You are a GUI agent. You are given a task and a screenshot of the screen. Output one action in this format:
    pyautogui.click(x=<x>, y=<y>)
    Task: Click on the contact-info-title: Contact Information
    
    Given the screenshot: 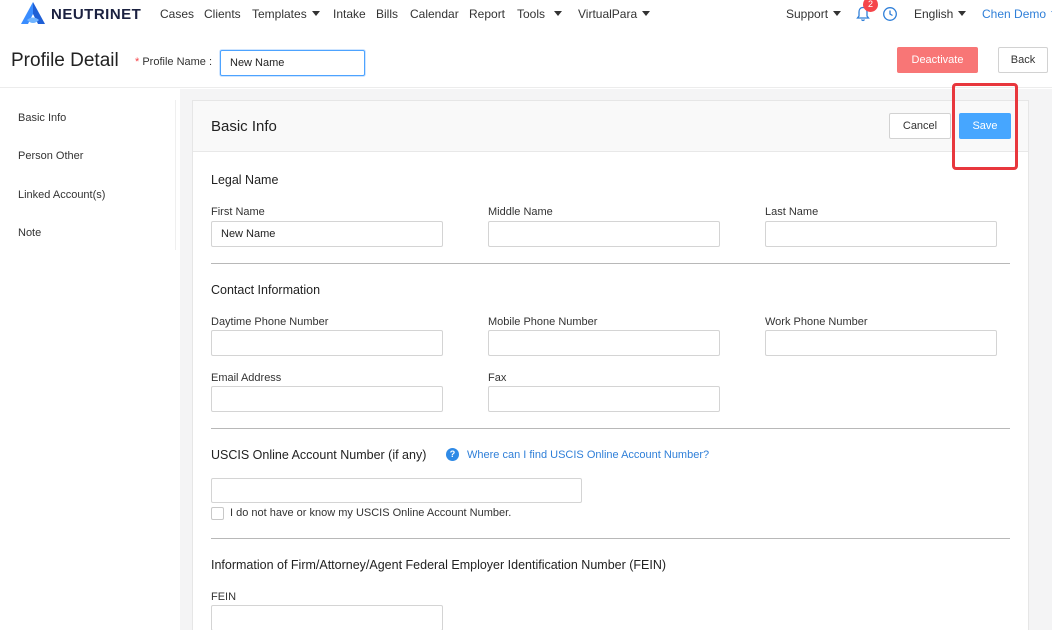 What is the action you would take?
    pyautogui.click(x=266, y=290)
    